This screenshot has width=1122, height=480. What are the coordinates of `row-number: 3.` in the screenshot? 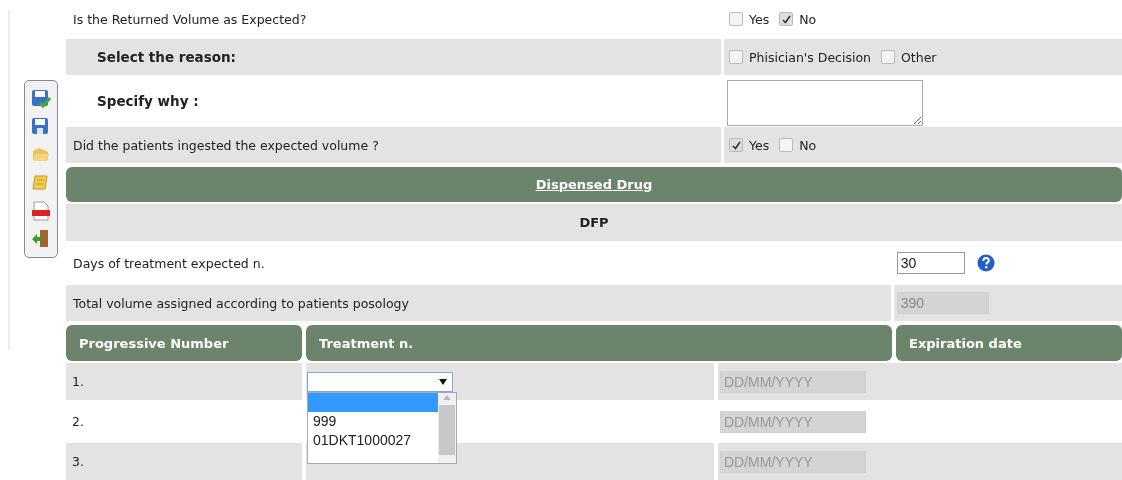 It's located at (78, 461).